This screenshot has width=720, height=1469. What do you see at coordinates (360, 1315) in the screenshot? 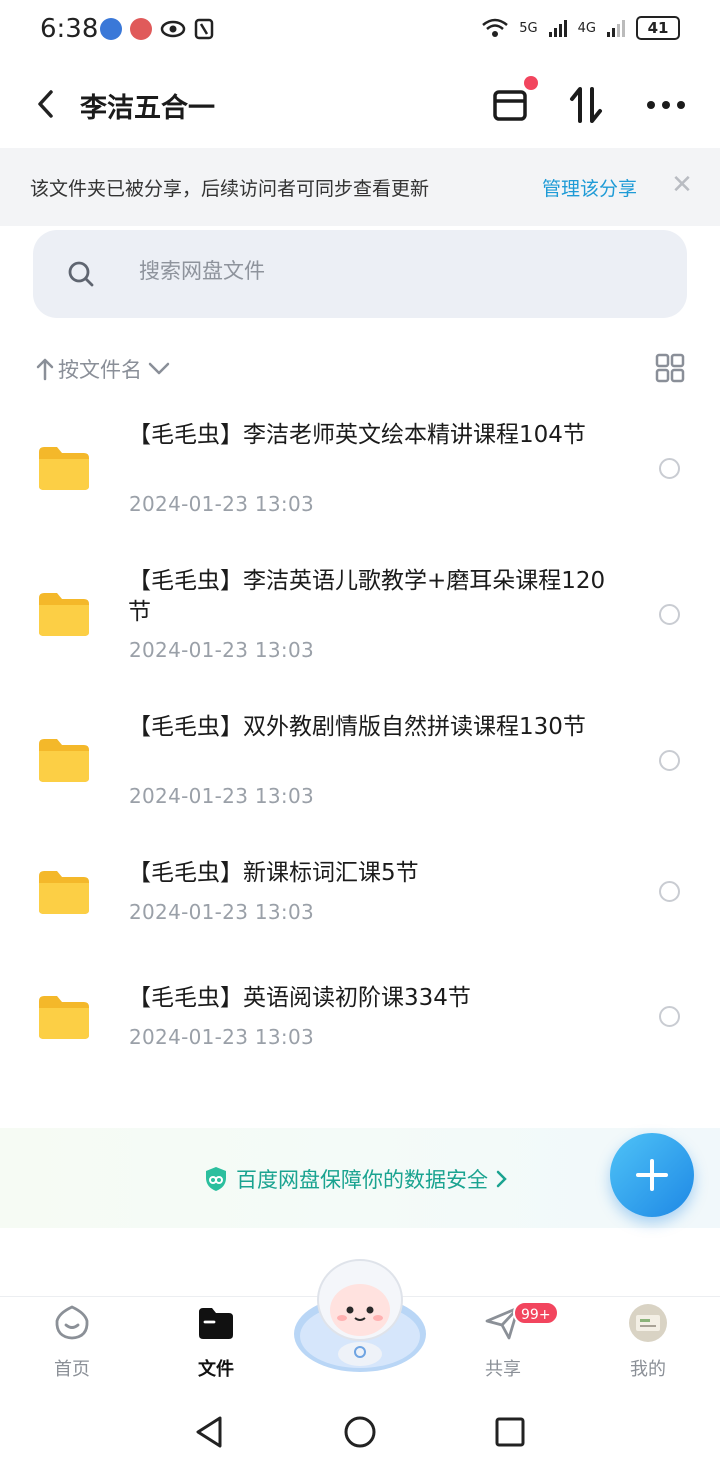
I see `mascot-assistant-icon` at bounding box center [360, 1315].